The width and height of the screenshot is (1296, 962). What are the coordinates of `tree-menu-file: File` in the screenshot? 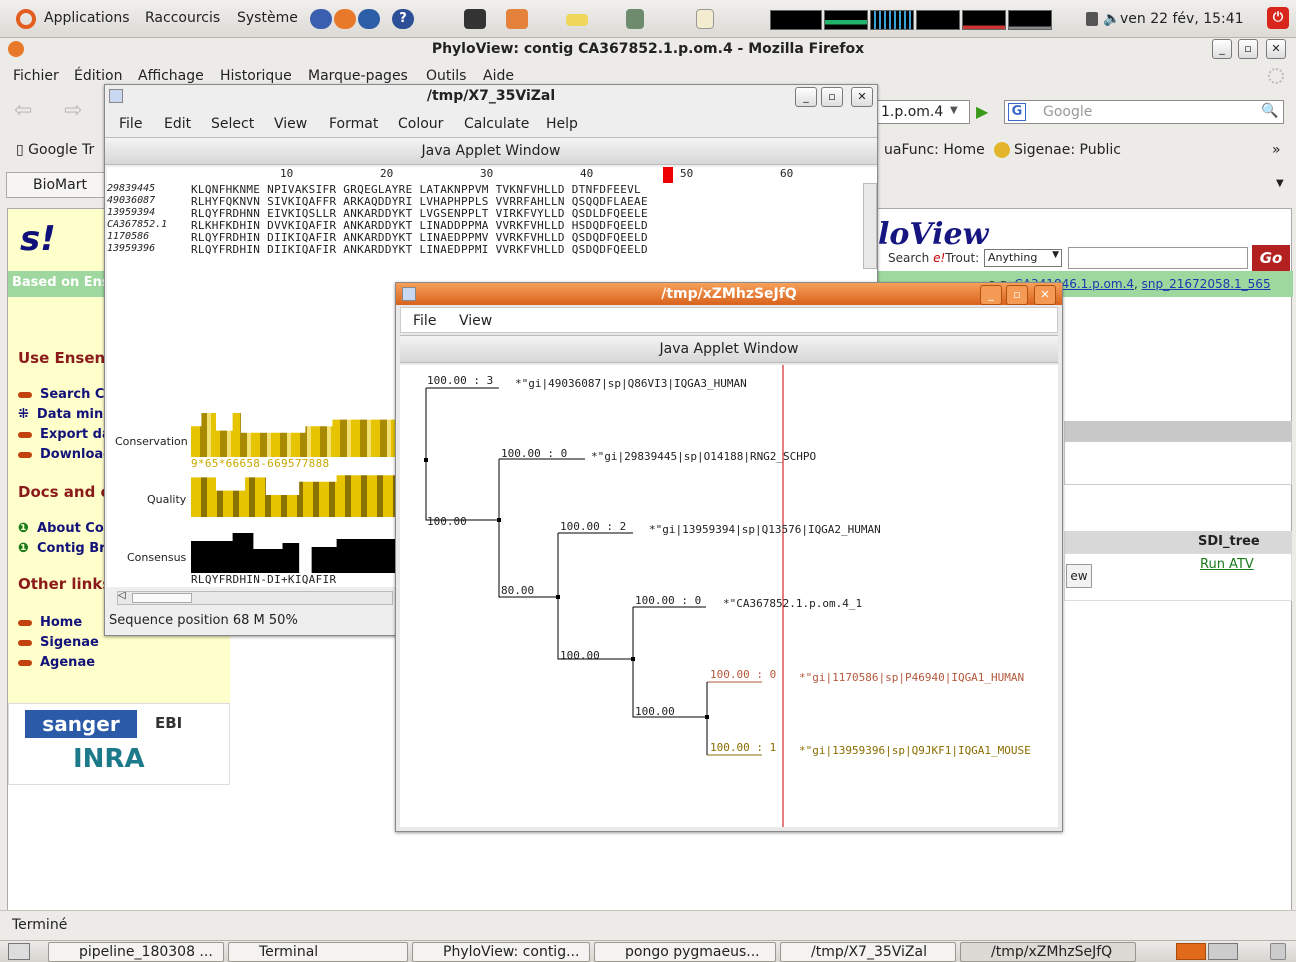 It's located at (424, 321).